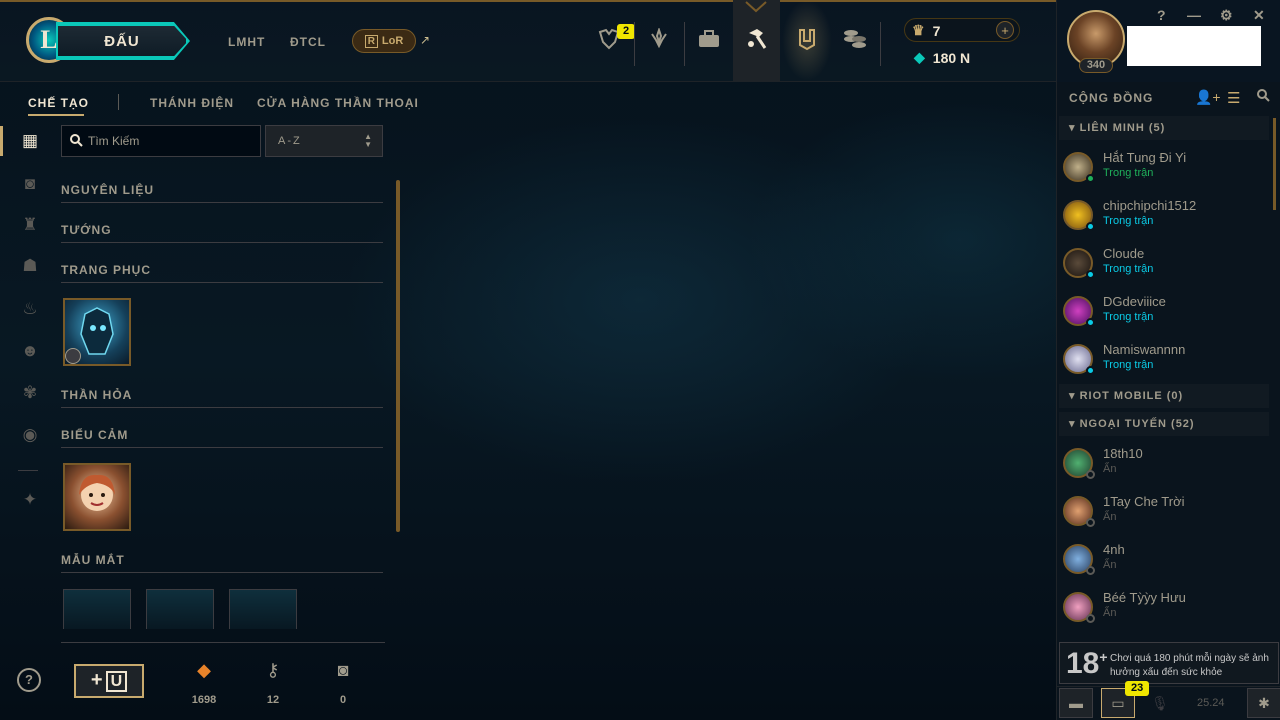  I want to click on chat-icon: ▬, so click(1076, 703).